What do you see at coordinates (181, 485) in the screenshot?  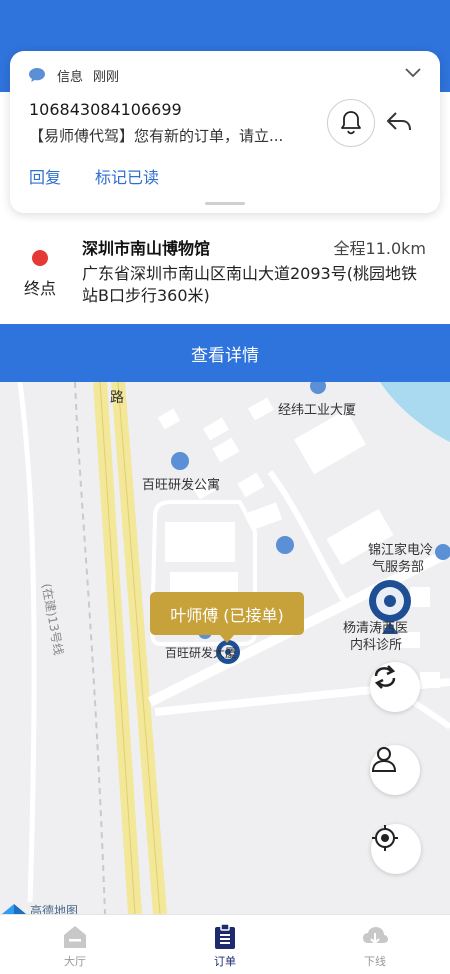 I see `map-label-bldg2: 百旺研发公寓` at bounding box center [181, 485].